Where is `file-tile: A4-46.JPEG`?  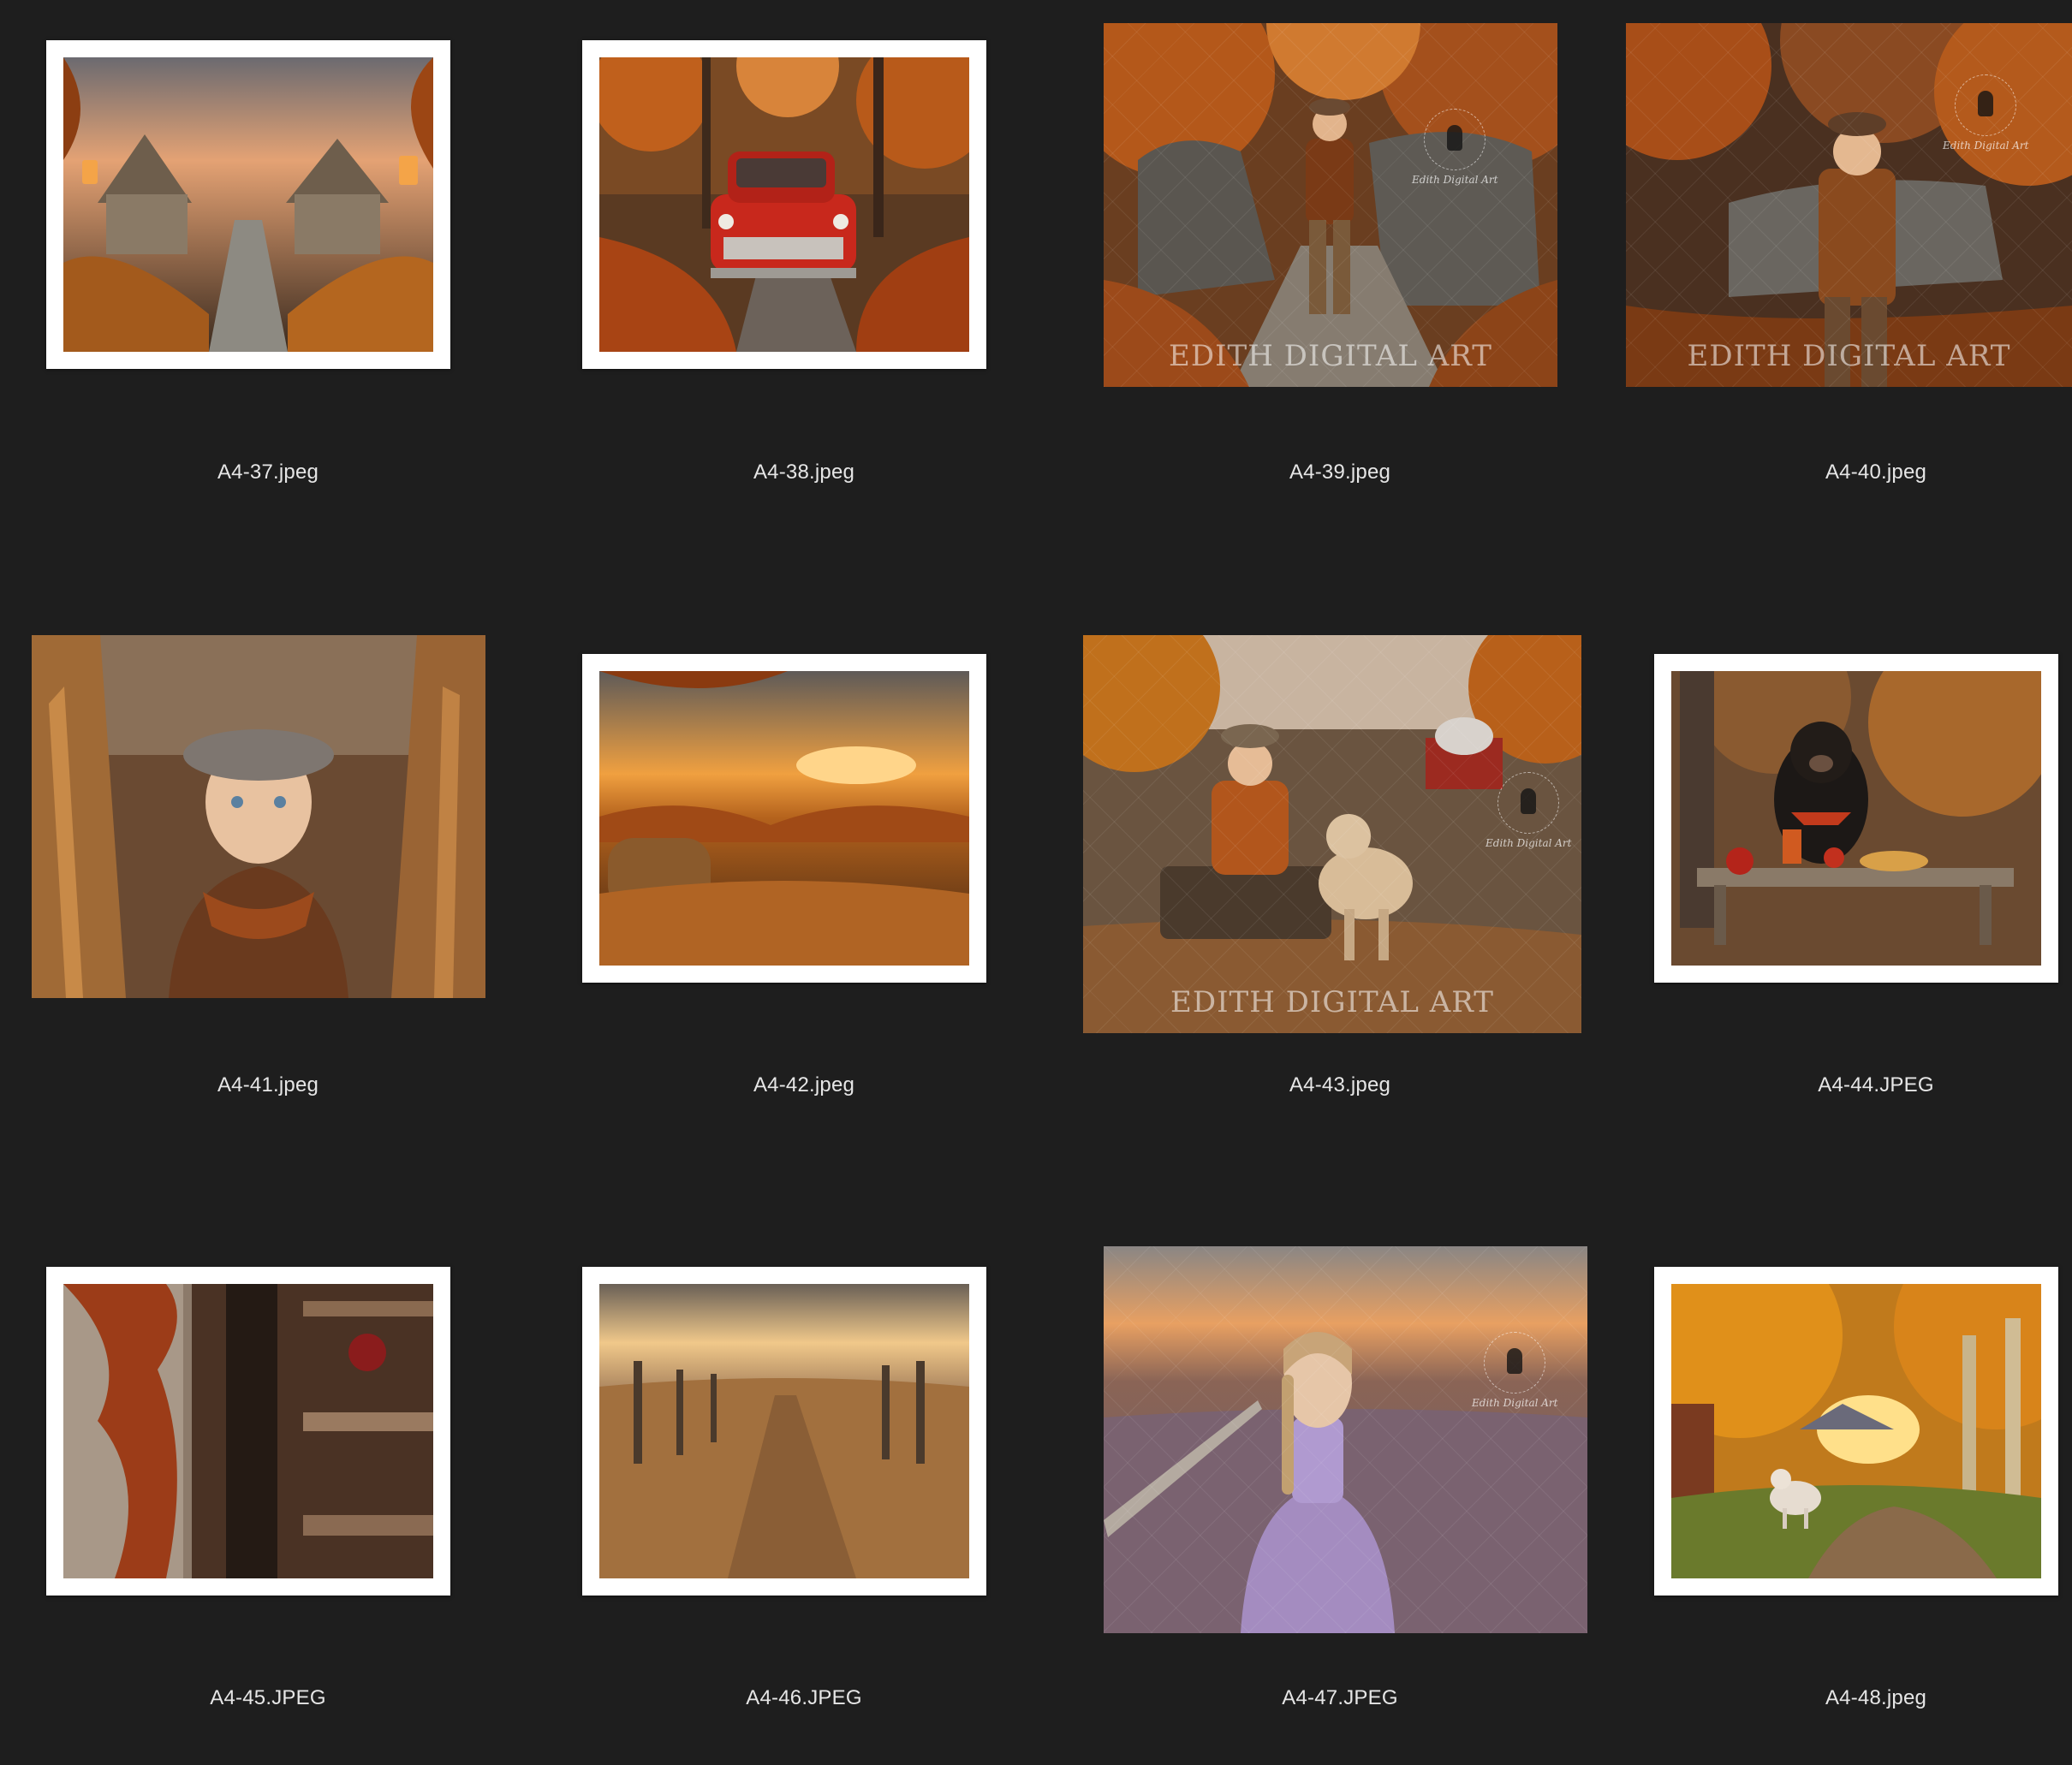 file-tile: A4-46.JPEG is located at coordinates (804, 1456).